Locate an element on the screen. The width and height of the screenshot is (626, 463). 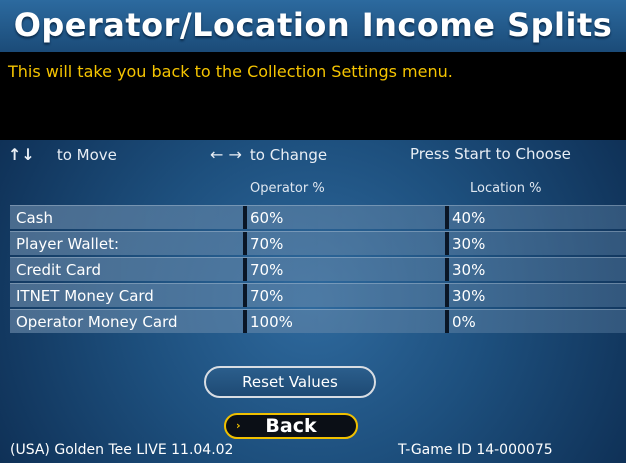
row-label: Operator Money Card is located at coordinates (97, 322).